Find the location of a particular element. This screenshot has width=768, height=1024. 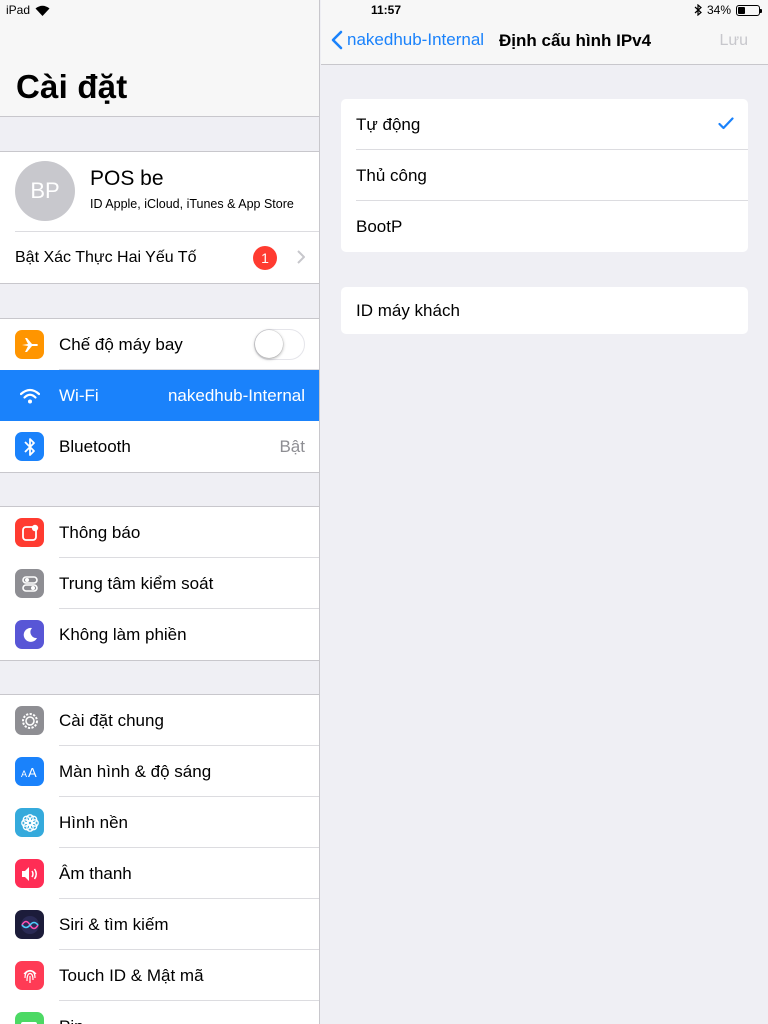

two-factor-row: Bật Xác Thực Hai Yếu Tố 1 is located at coordinates (159, 257).